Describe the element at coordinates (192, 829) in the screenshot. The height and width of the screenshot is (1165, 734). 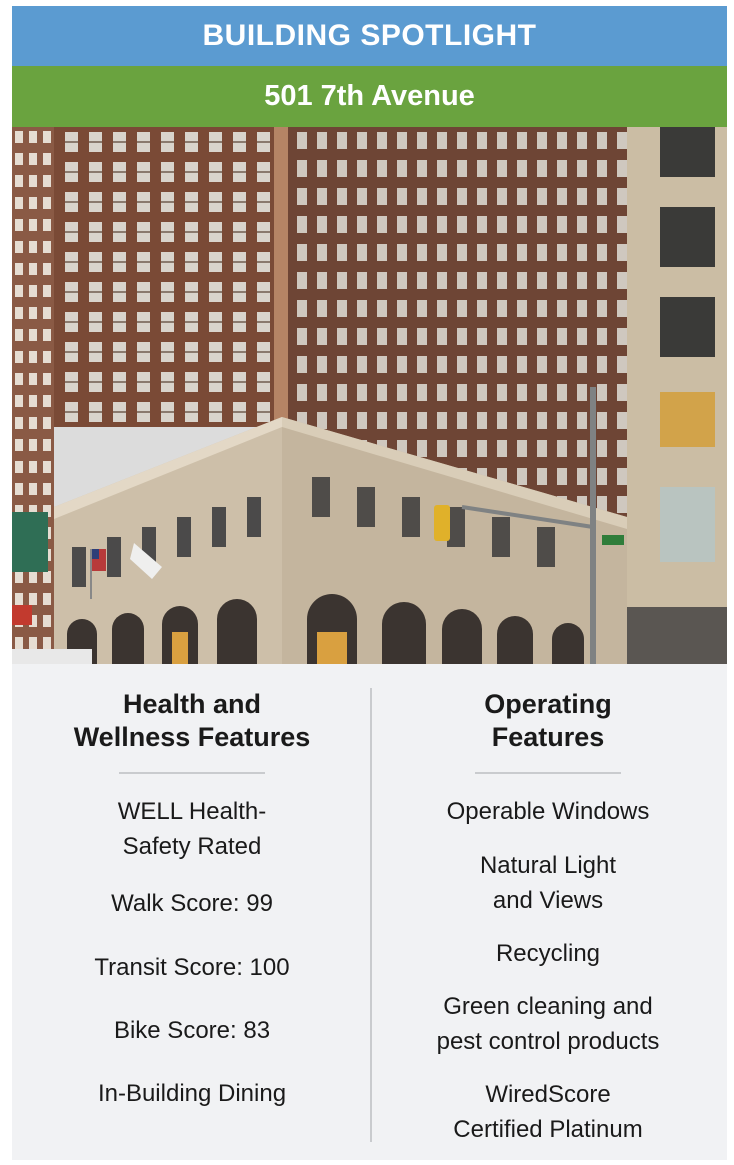
I see `health-item-well: WELL Health- Safety Rated` at that location.